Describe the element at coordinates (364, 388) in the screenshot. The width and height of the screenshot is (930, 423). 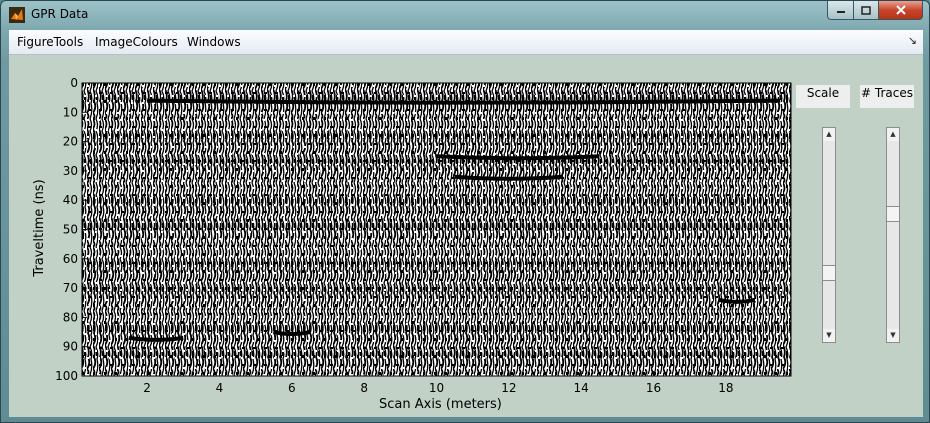
I see `x-tick-label: 8` at that location.